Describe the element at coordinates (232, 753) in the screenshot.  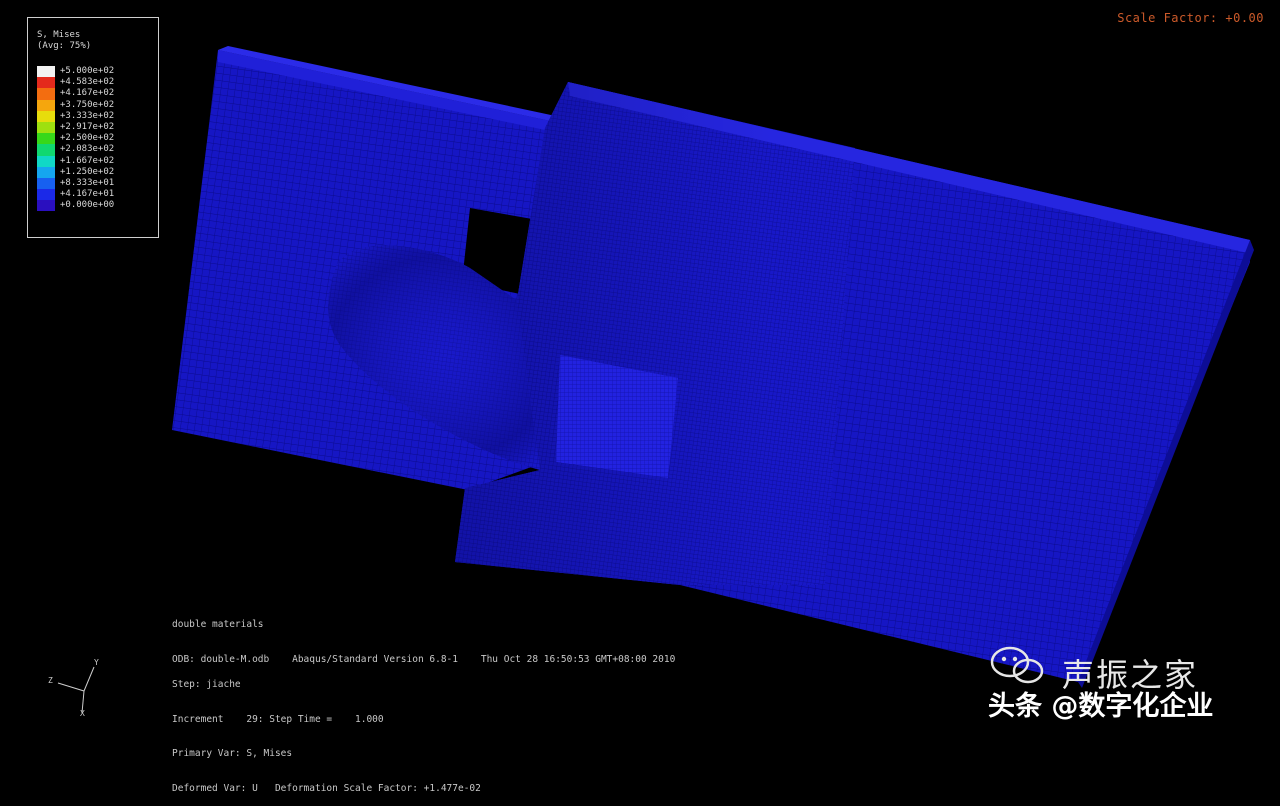
I see `primary-var-line: Primary Var: S, Mises` at that location.